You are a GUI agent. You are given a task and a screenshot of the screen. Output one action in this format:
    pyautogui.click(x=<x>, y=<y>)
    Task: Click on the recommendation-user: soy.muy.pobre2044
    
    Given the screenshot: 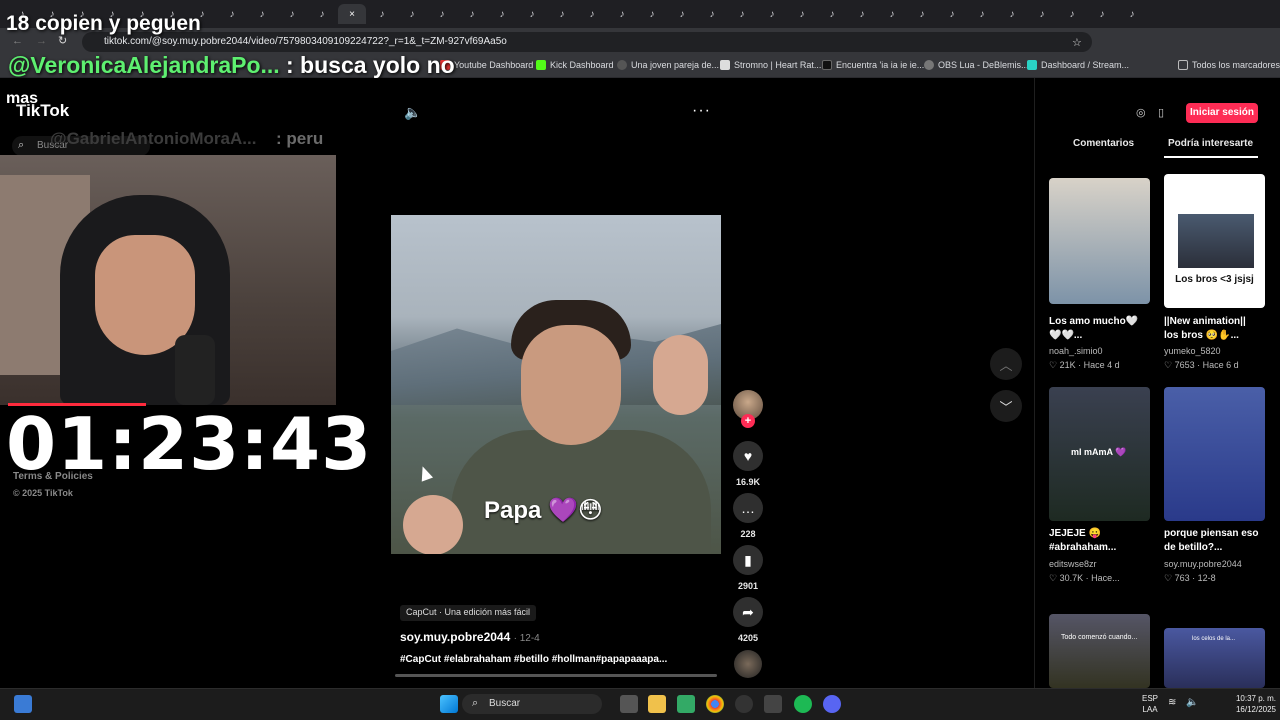 What is the action you would take?
    pyautogui.click(x=1203, y=564)
    